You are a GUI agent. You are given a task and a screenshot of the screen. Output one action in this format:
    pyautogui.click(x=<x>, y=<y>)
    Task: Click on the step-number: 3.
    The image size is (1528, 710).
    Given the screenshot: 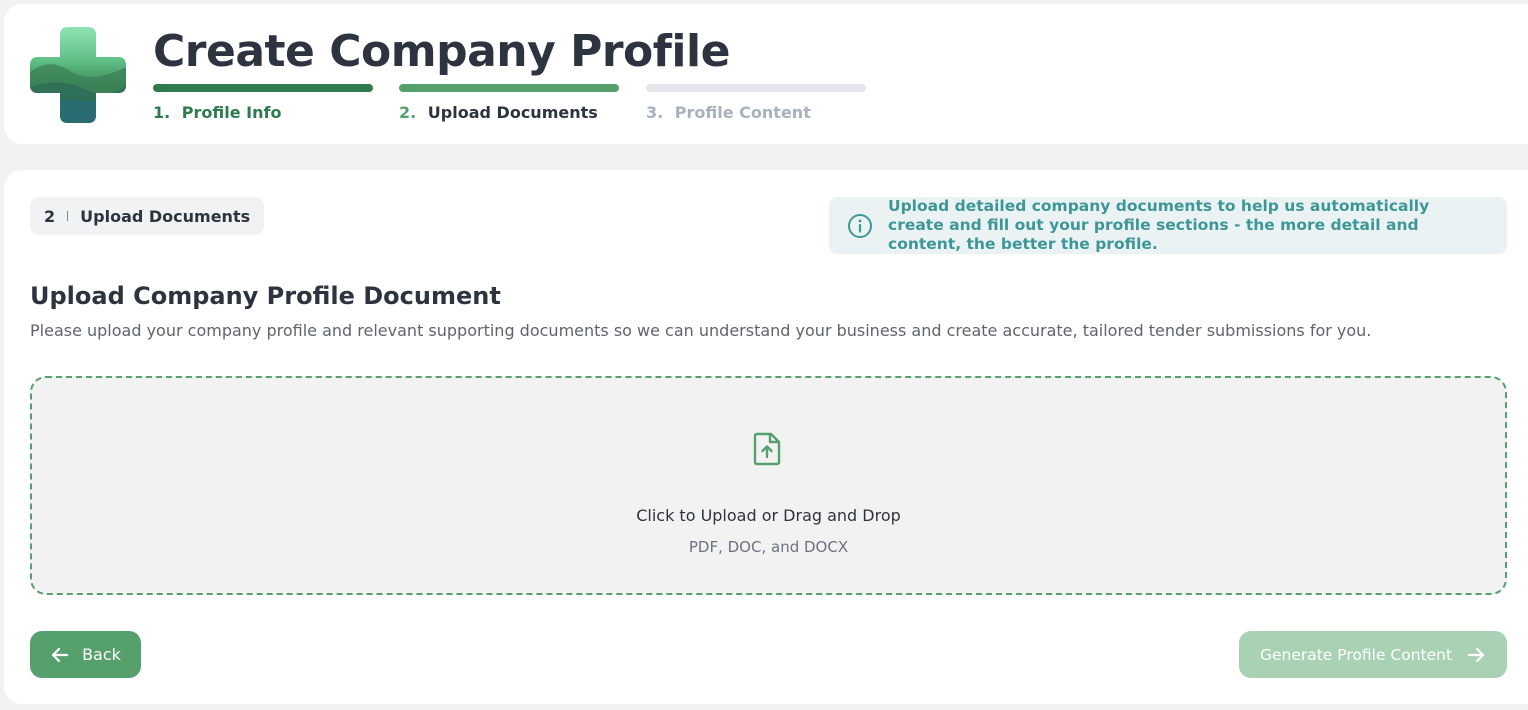 What is the action you would take?
    pyautogui.click(x=655, y=112)
    